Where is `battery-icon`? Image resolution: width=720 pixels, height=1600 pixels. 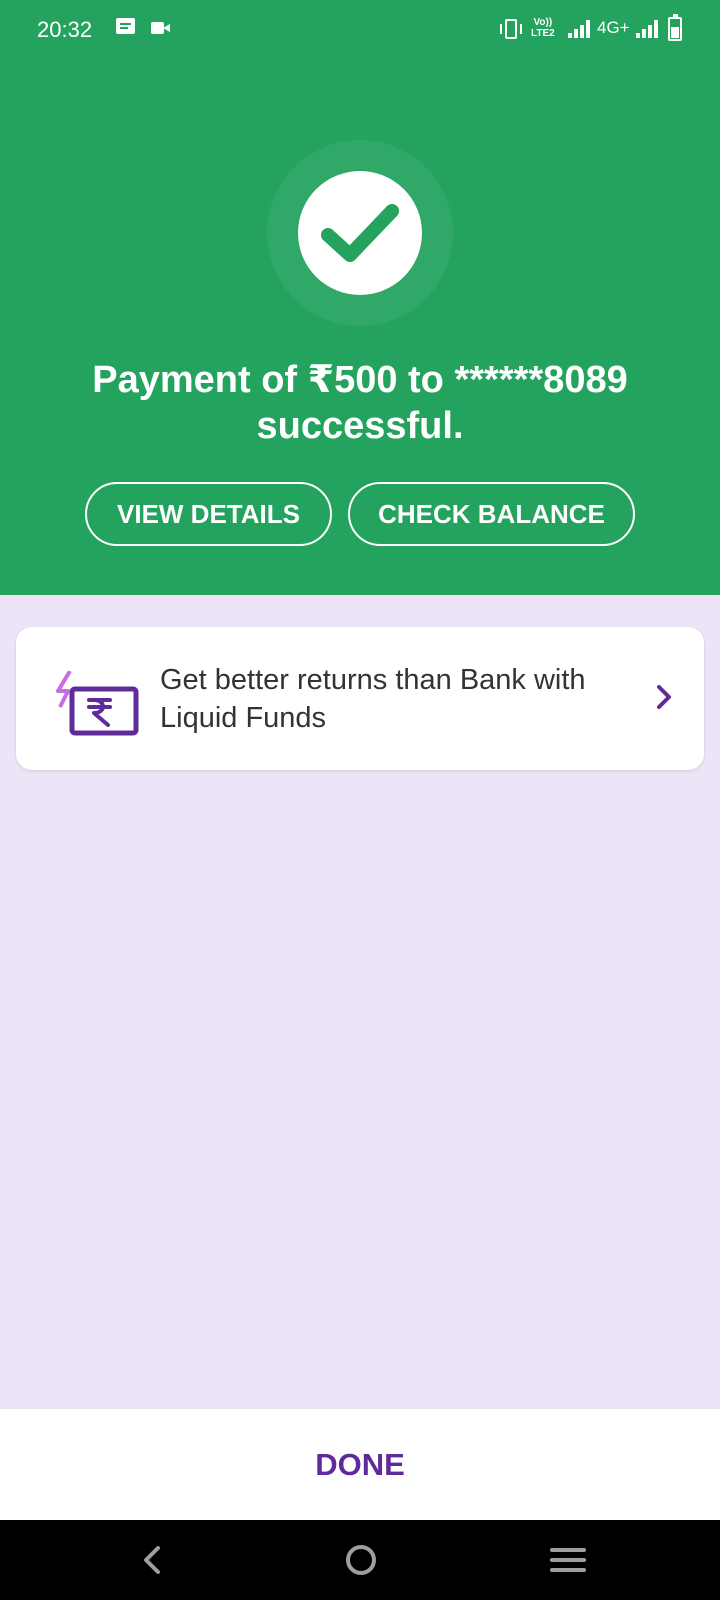
battery-icon is located at coordinates (675, 27).